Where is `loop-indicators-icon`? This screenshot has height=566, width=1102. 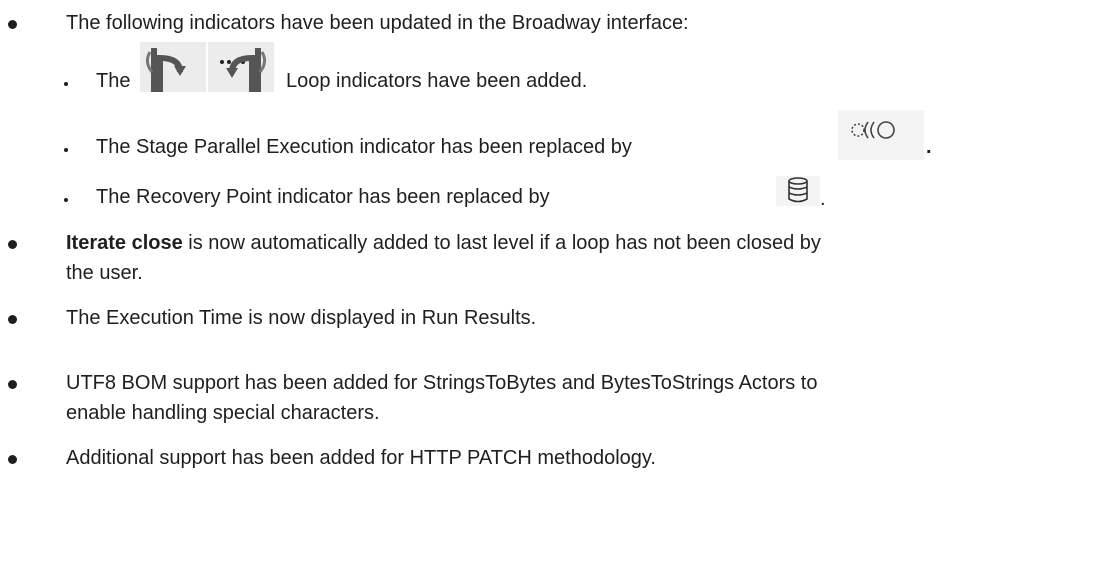 loop-indicators-icon is located at coordinates (207, 67).